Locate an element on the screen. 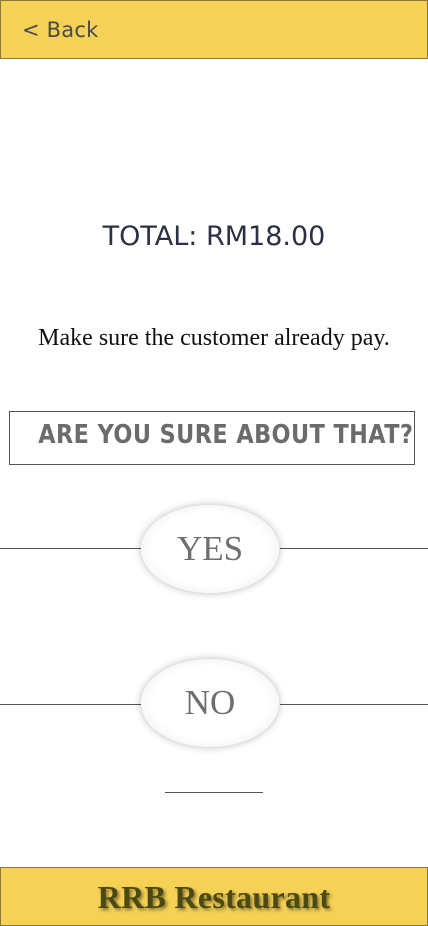 Image resolution: width=428 pixels, height=926 pixels. restaurant-name: RRB Restaurant is located at coordinates (214, 897).